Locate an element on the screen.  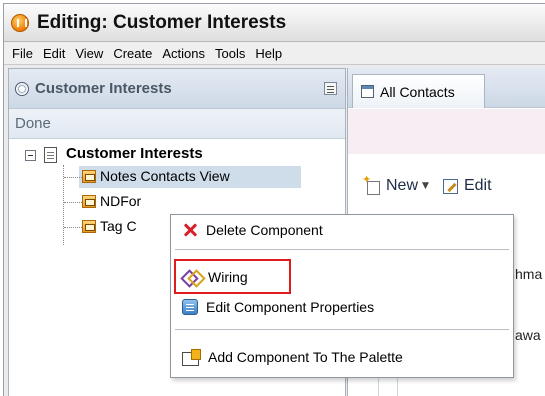
panel-title: Customer Interests is located at coordinates (103, 88).